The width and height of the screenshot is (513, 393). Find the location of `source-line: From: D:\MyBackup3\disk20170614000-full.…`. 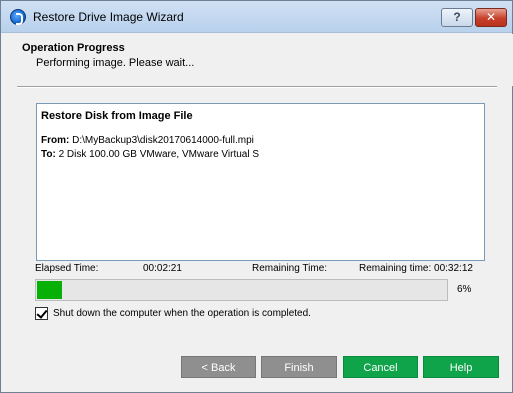

source-line: From: D:\MyBackup3\disk20170614000-full.… is located at coordinates (147, 140).